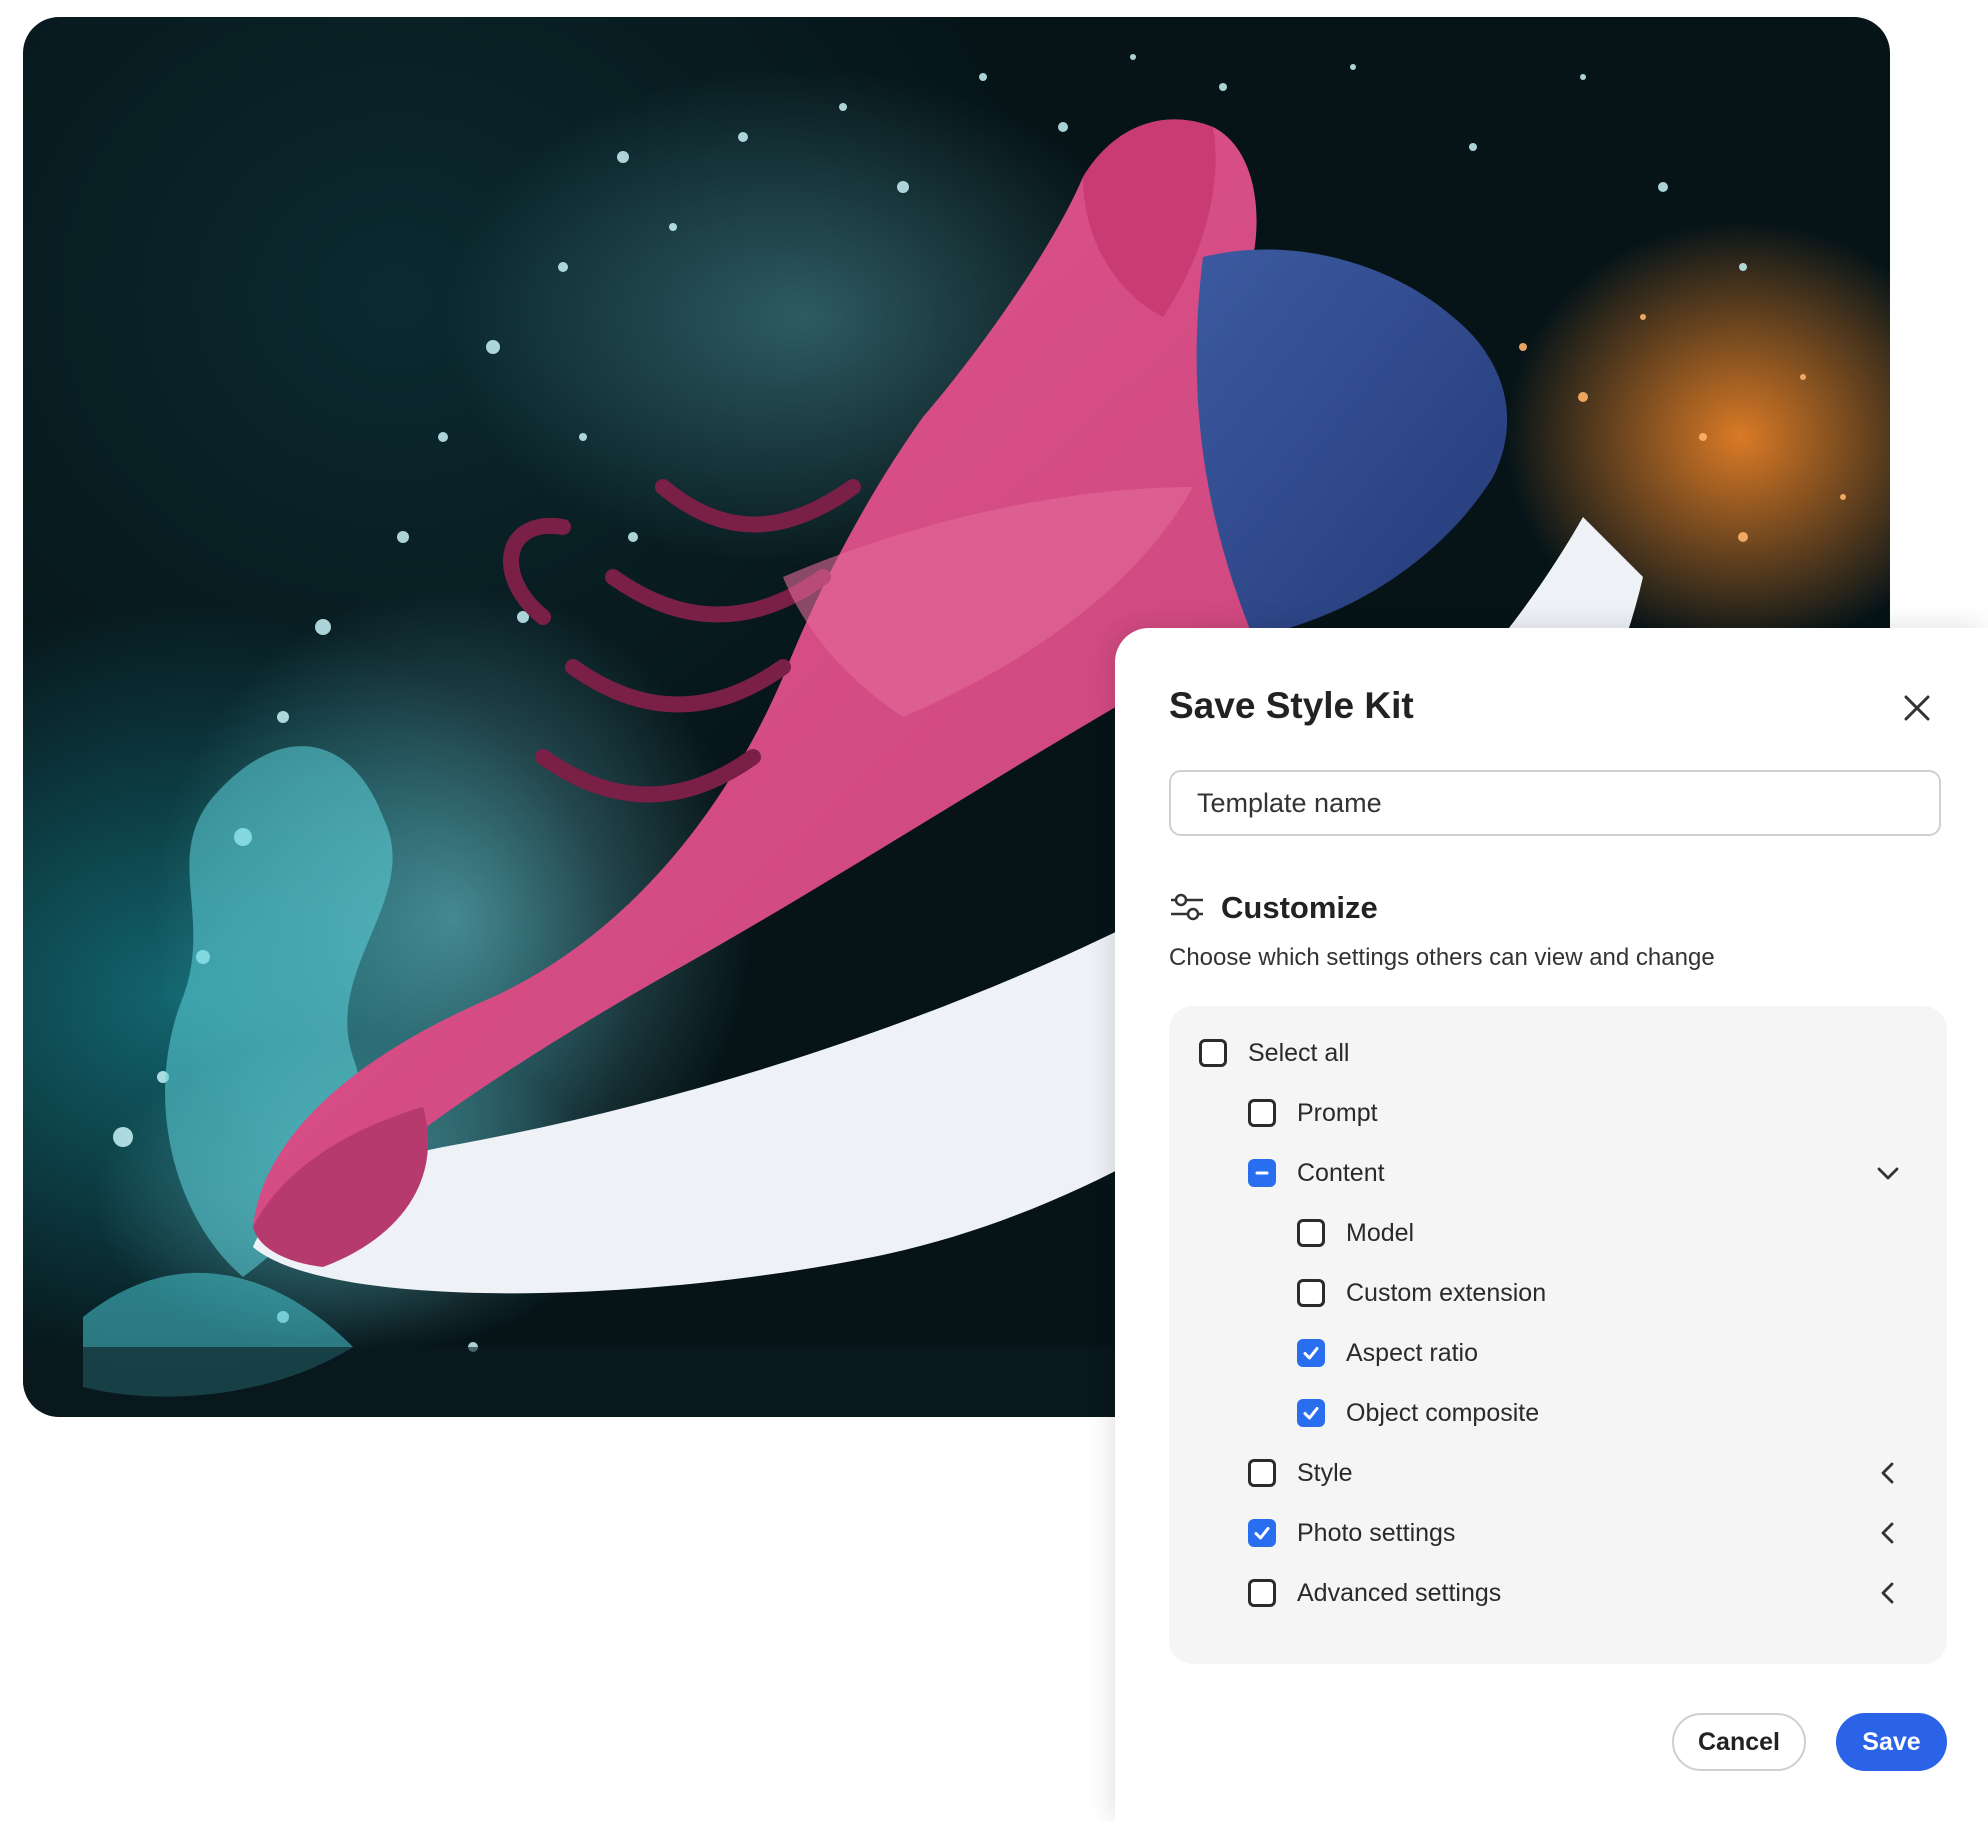 Image resolution: width=1988 pixels, height=1822 pixels. Describe the element at coordinates (1376, 1532) in the screenshot. I see `option-label: Photo settings` at that location.